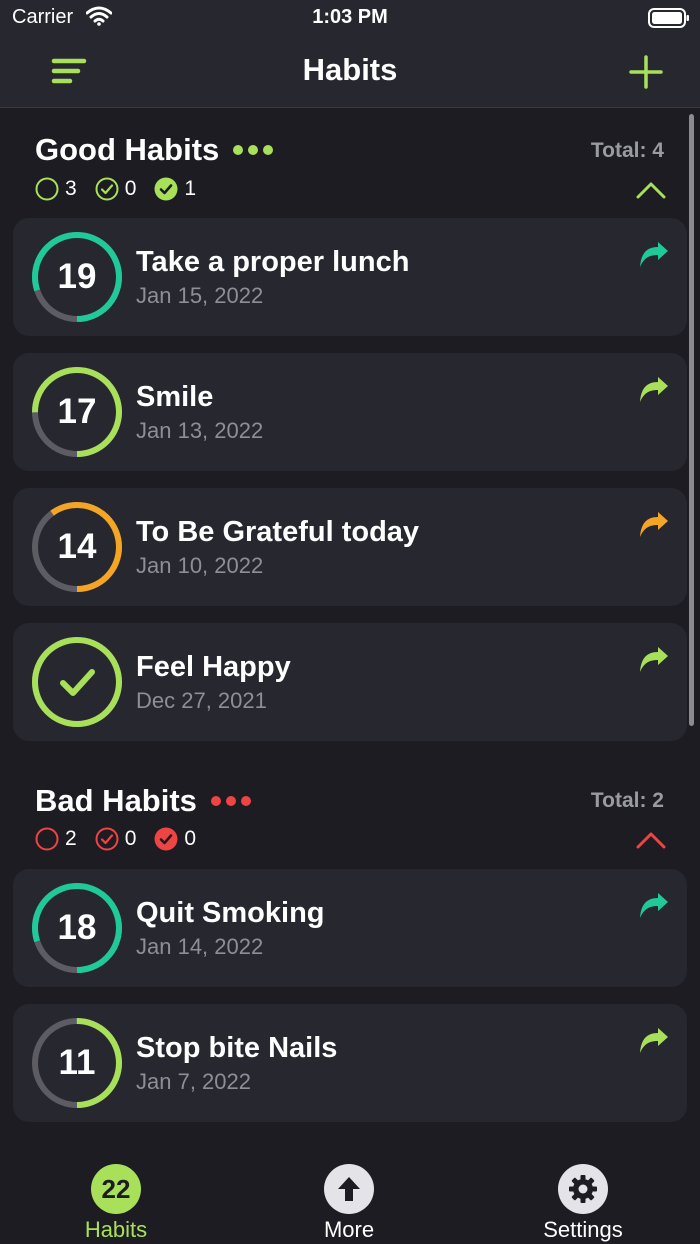 This screenshot has height=1244, width=700. I want to click on habit-card: 14 To Be Grateful today Jan 10, 2022, so click(350, 547).